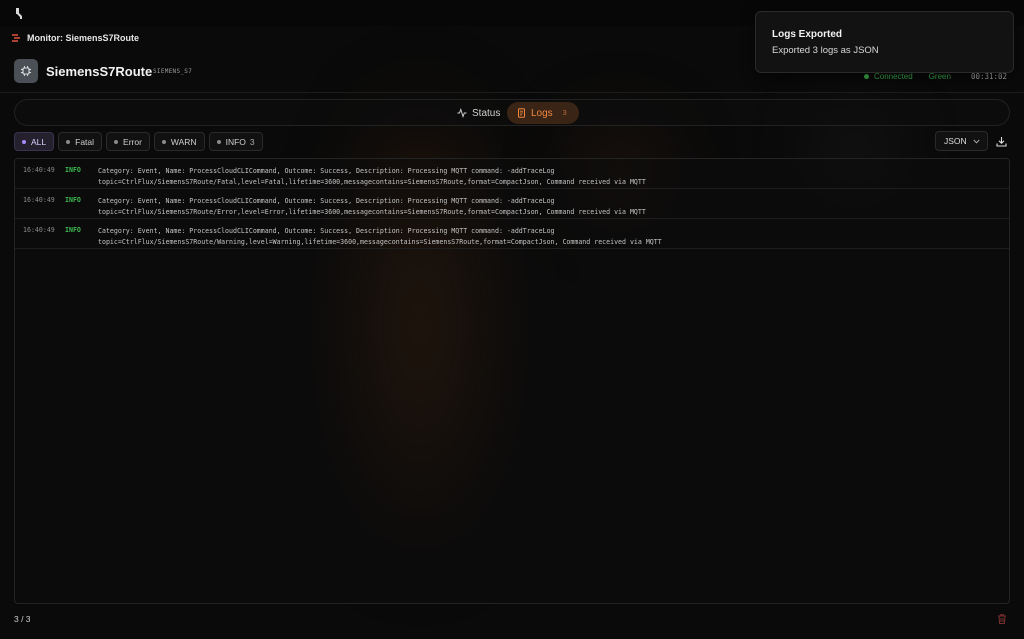 The width and height of the screenshot is (1024, 639). I want to click on filter-error: Error, so click(128, 141).